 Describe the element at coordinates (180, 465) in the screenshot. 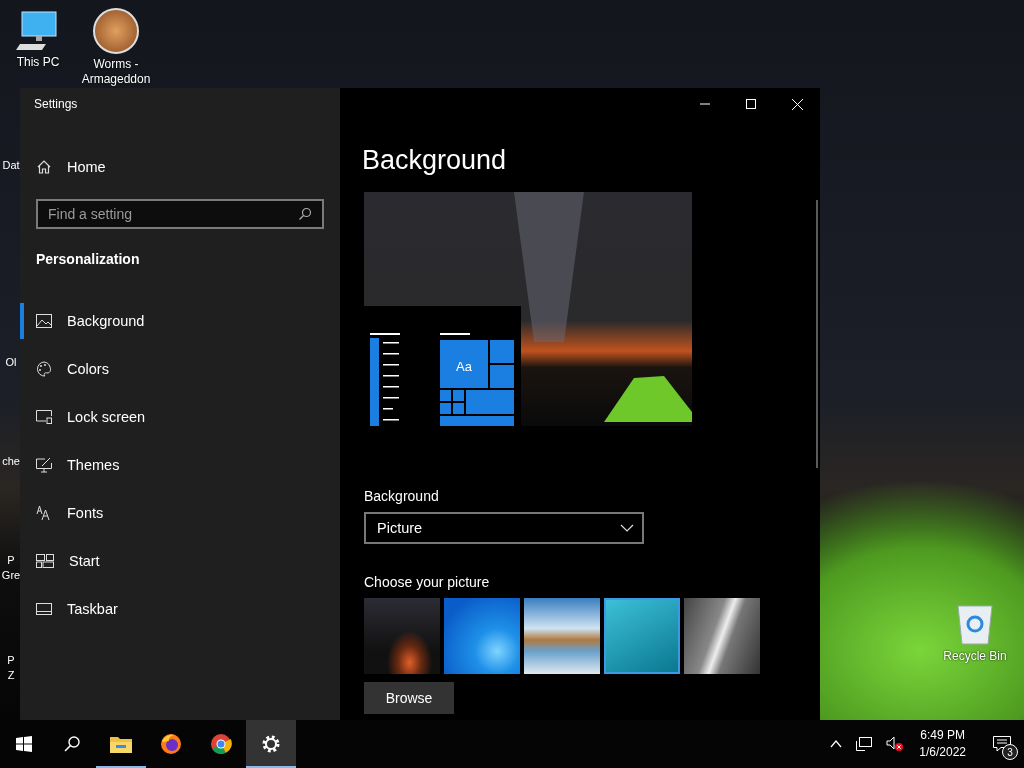

I see `sidebar-item: Themes` at that location.